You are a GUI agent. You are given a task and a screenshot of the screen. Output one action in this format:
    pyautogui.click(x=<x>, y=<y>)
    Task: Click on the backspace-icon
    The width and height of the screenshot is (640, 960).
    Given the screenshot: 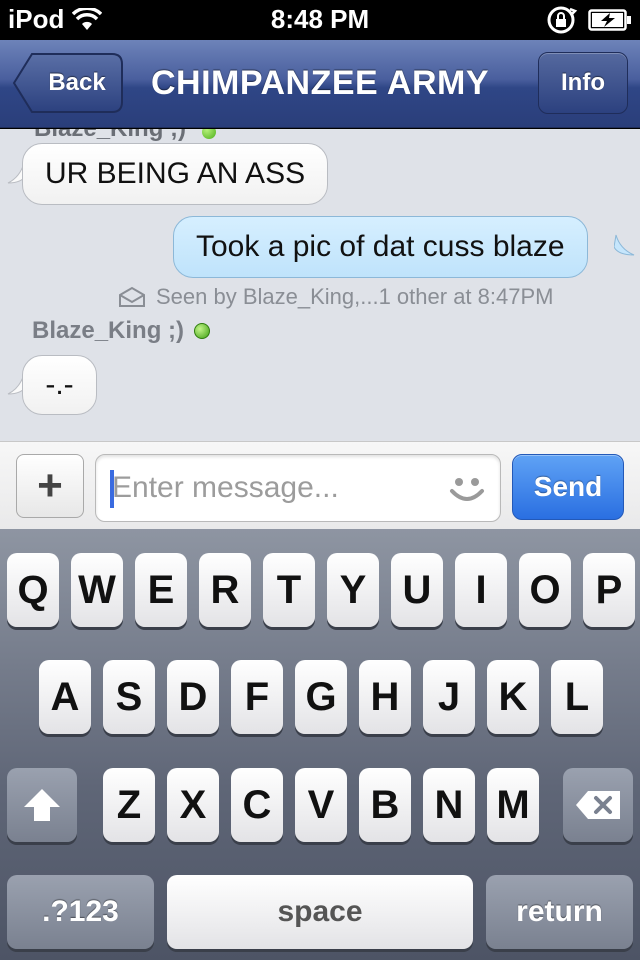 What is the action you would take?
    pyautogui.click(x=598, y=805)
    